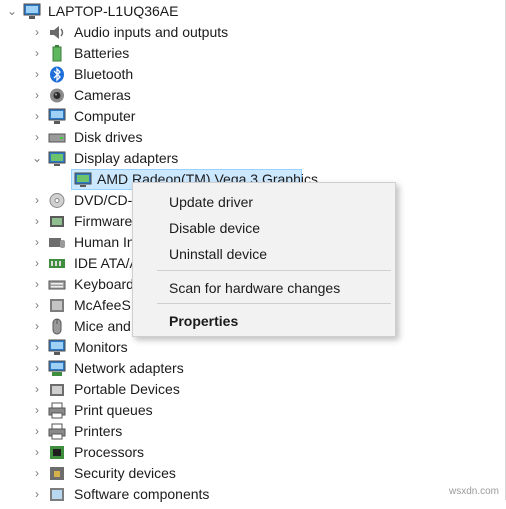 The width and height of the screenshot is (506, 509). Describe the element at coordinates (57, 221) in the screenshot. I see `firmware-icon` at that location.